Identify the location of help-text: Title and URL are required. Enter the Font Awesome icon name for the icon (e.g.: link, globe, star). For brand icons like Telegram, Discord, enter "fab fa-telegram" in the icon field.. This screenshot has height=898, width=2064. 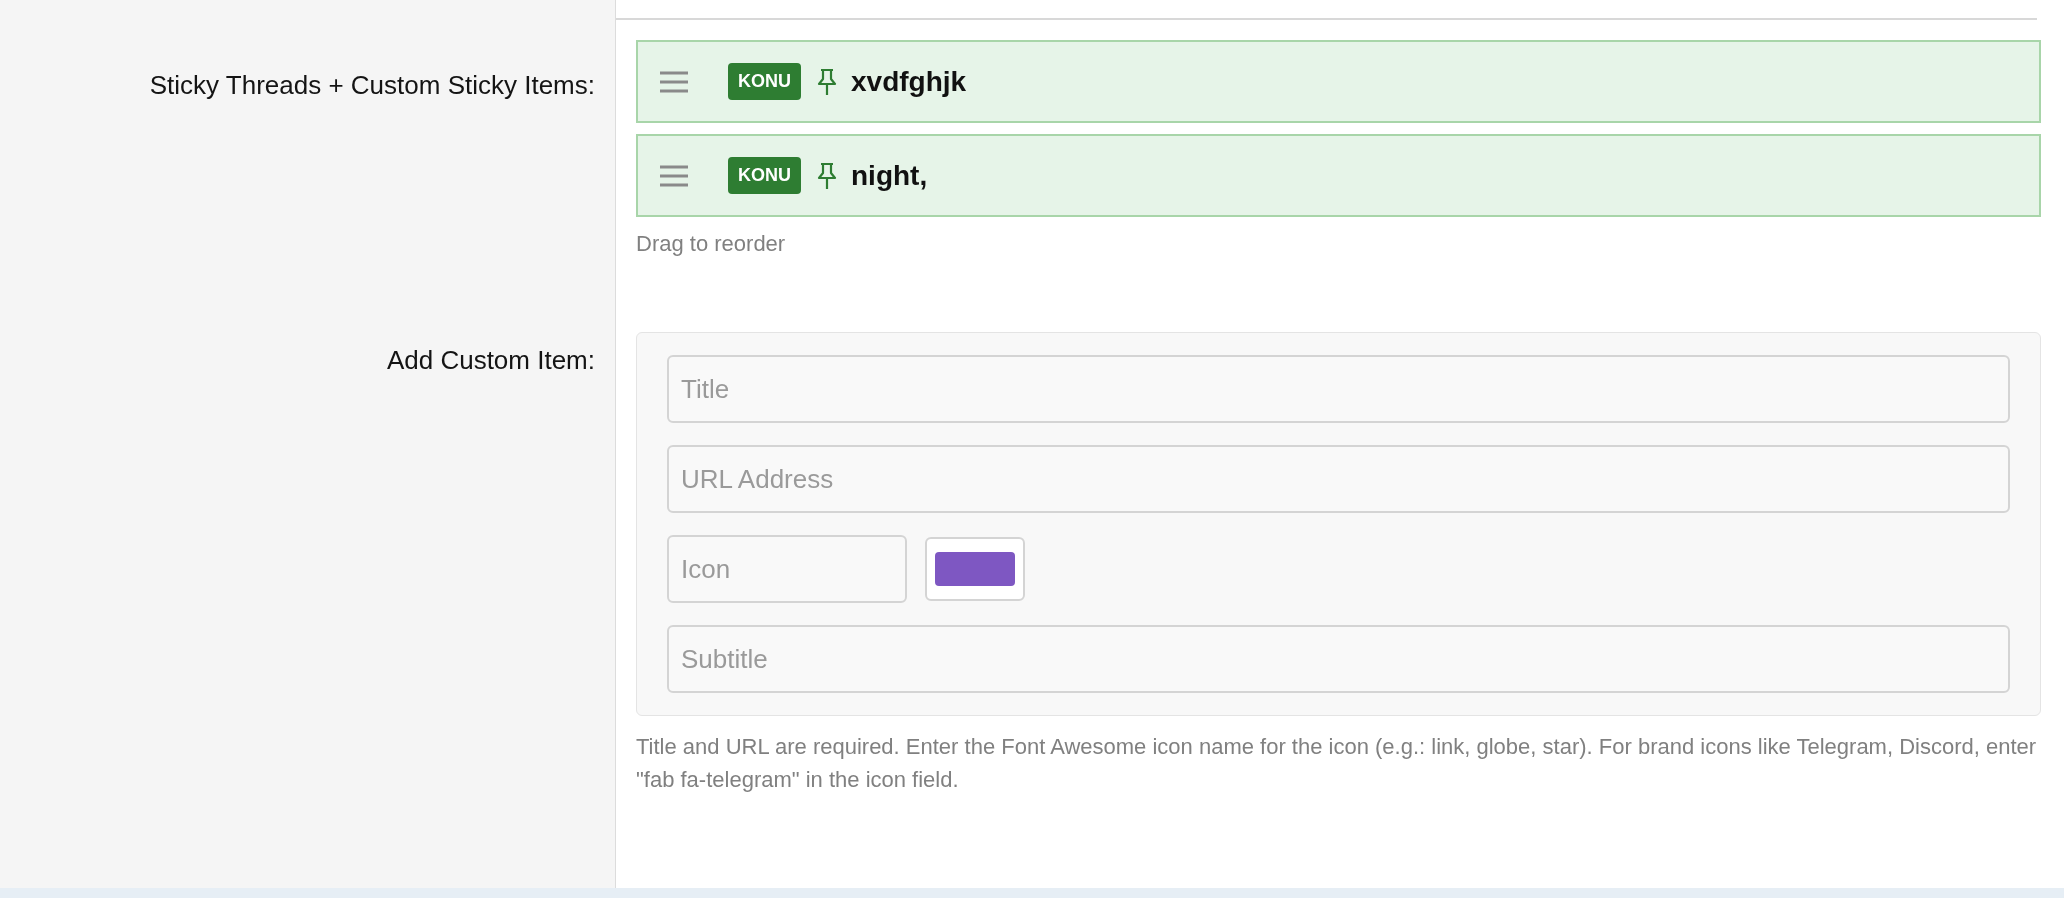
(1337, 763).